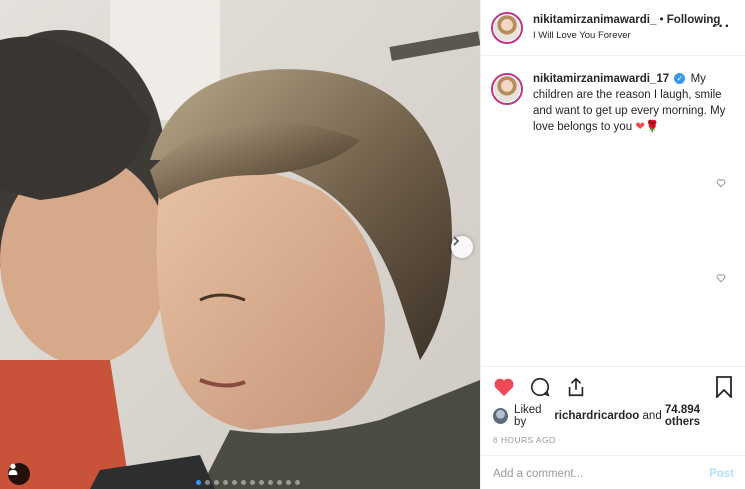 The image size is (745, 489). What do you see at coordinates (594, 20) in the screenshot?
I see `header-username: nikitamirzanimawardi_` at bounding box center [594, 20].